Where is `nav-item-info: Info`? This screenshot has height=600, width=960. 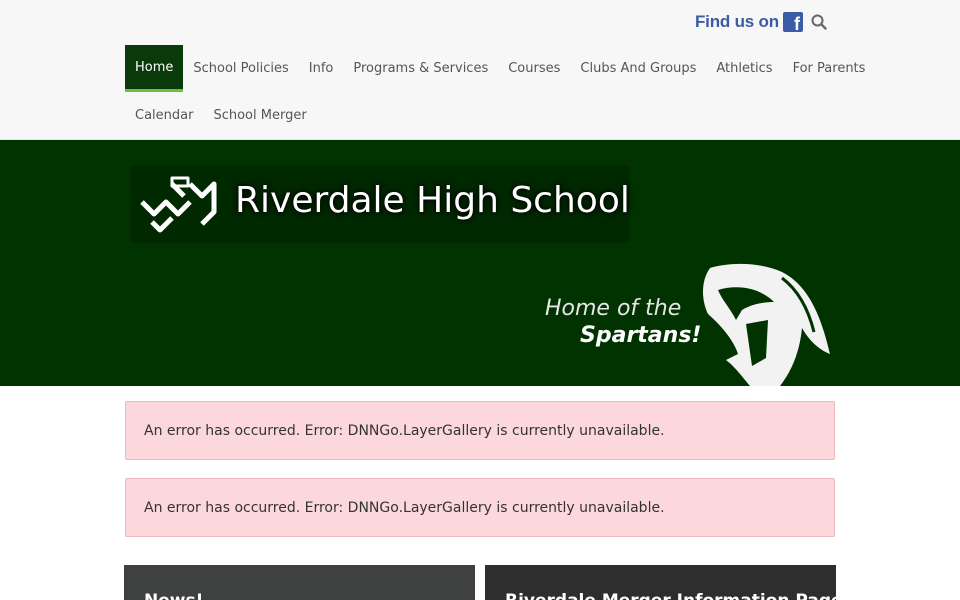 nav-item-info: Info is located at coordinates (321, 68).